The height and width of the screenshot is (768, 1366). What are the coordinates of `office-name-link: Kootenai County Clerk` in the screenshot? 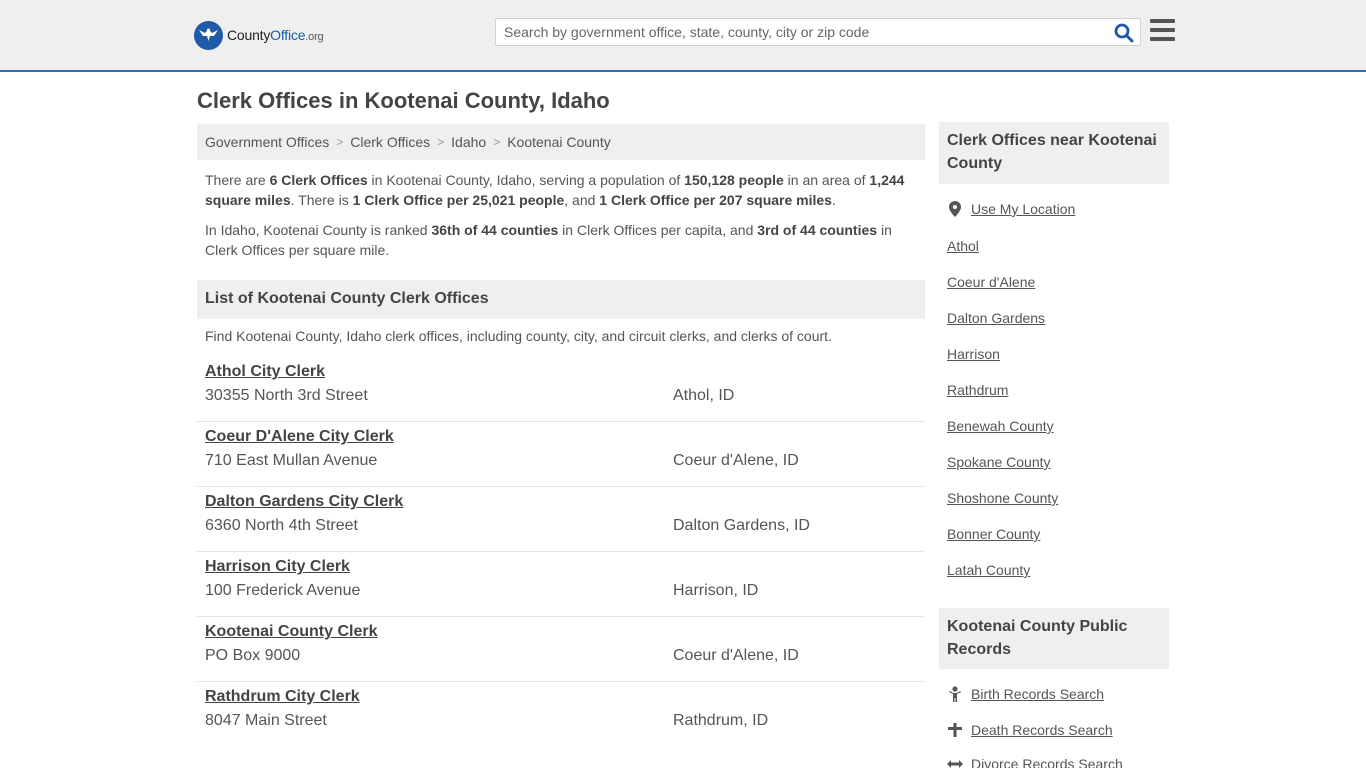 It's located at (291, 632).